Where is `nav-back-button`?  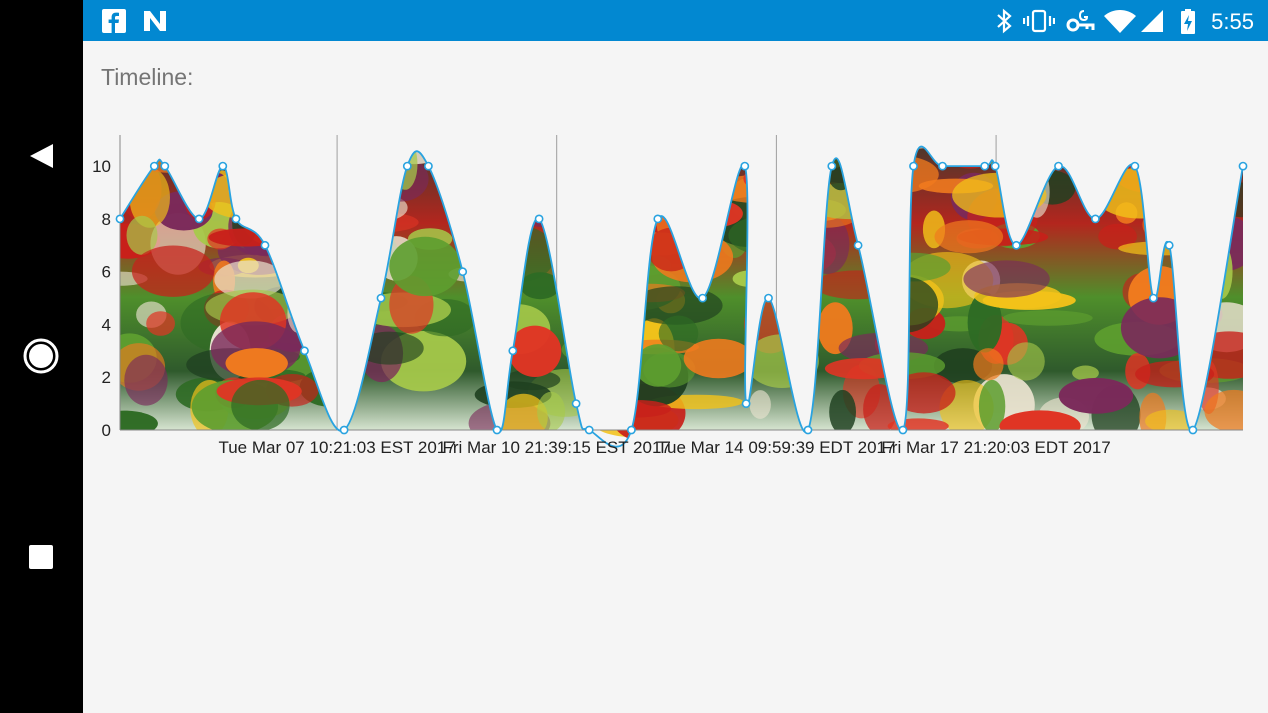 nav-back-button is located at coordinates (41, 156).